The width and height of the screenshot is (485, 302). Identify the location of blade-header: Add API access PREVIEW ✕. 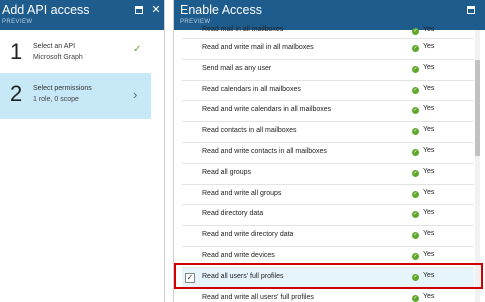
(82, 15).